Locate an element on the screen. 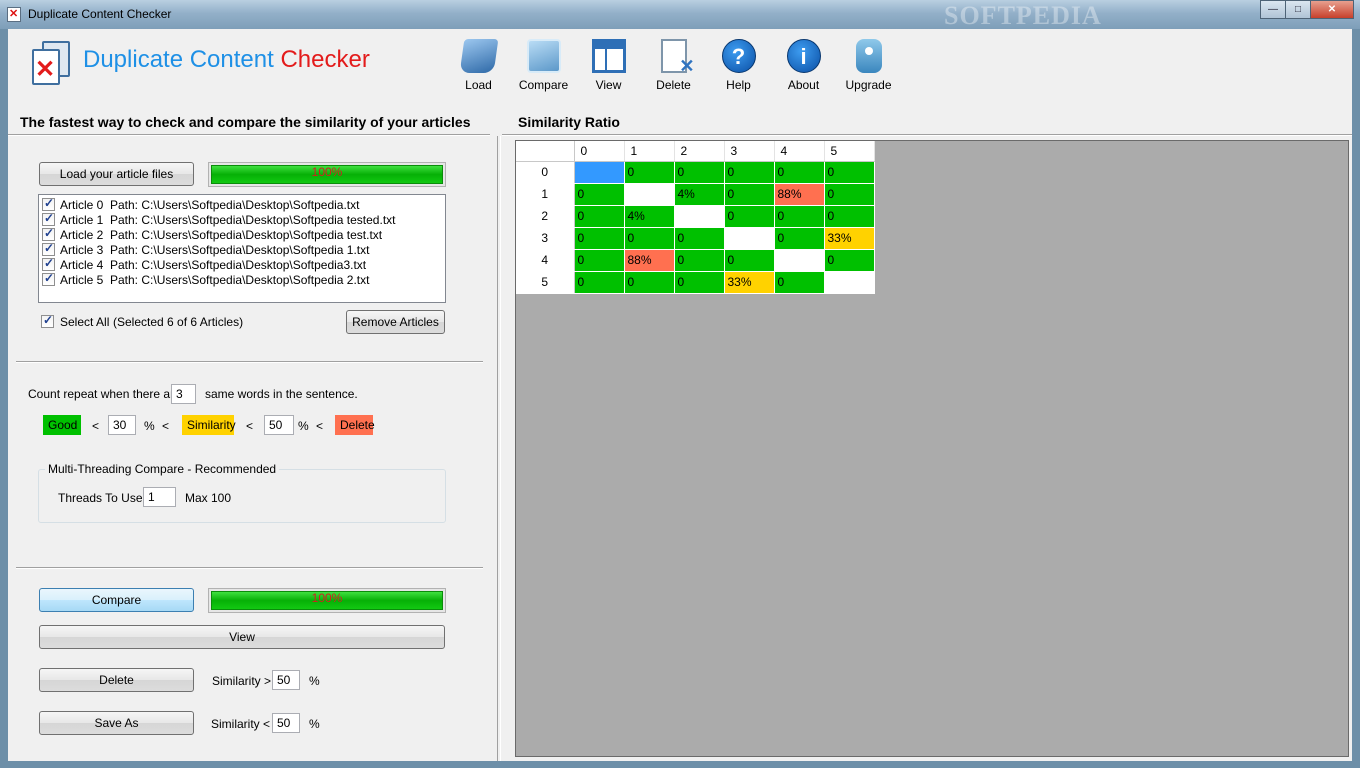 This screenshot has width=1360, height=768. divider is located at coordinates (249, 135).